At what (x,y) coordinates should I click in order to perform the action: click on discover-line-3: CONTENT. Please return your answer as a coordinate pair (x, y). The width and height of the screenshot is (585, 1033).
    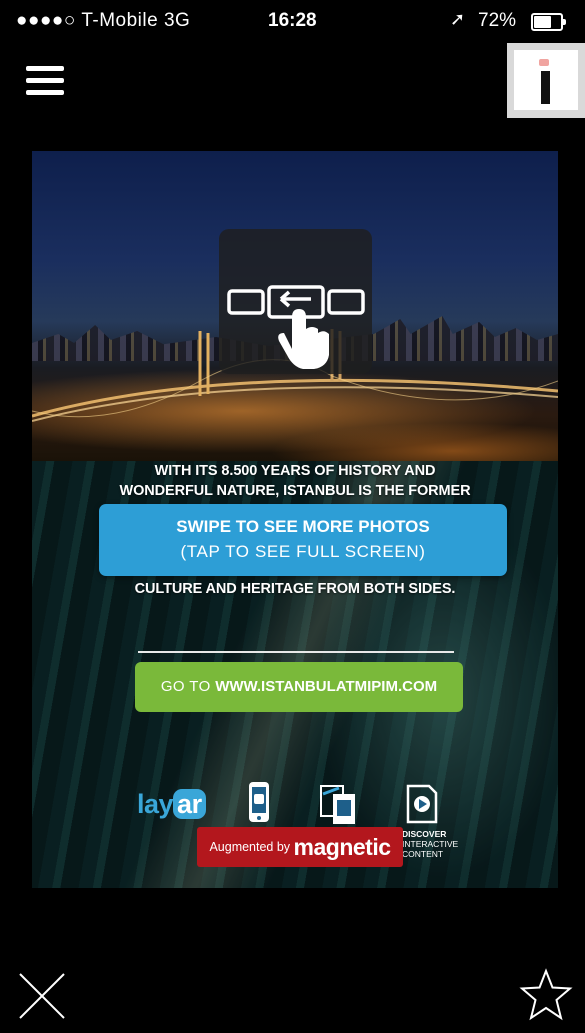
    Looking at the image, I should click on (423, 854).